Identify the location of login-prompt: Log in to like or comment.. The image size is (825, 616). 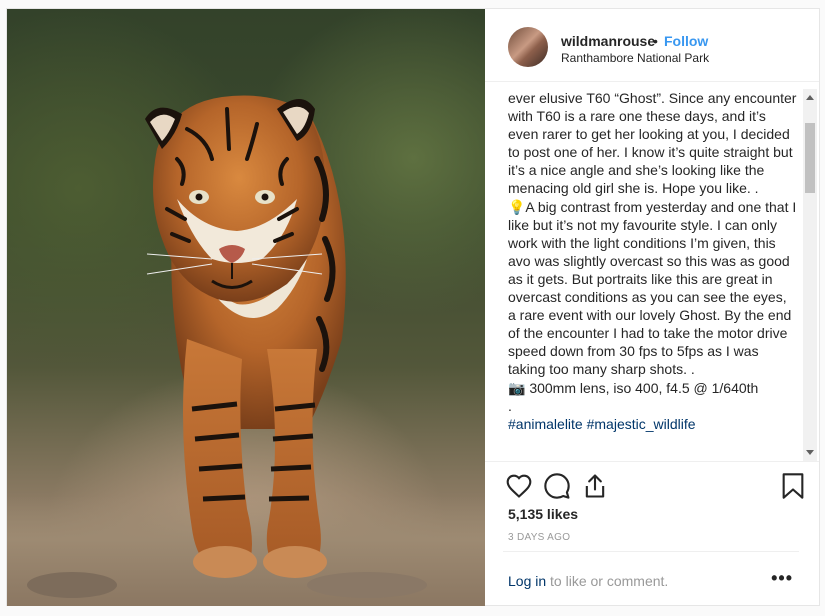
(588, 581).